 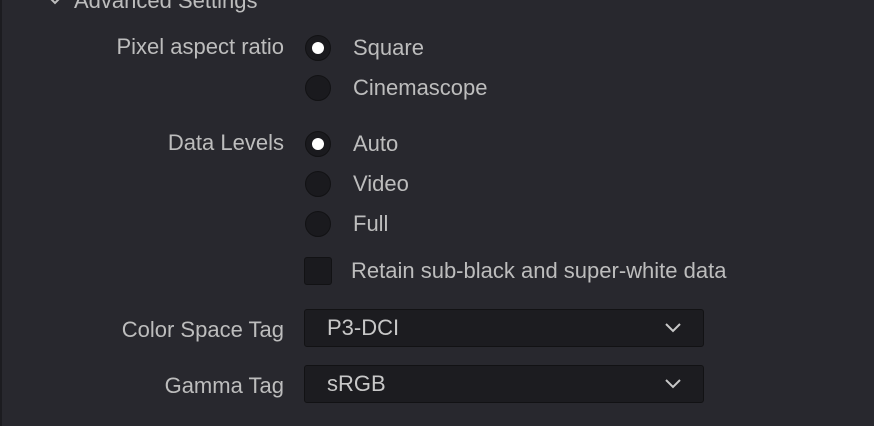 What do you see at coordinates (202, 329) in the screenshot?
I see `color-space-tag-label: Color Space Tag` at bounding box center [202, 329].